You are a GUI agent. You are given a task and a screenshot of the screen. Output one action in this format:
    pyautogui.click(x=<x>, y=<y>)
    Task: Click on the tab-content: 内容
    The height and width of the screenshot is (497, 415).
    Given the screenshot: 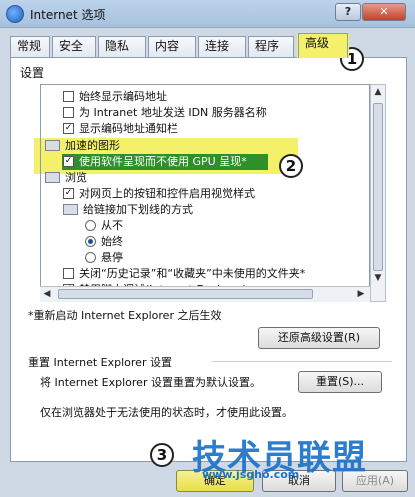 What is the action you would take?
    pyautogui.click(x=172, y=46)
    